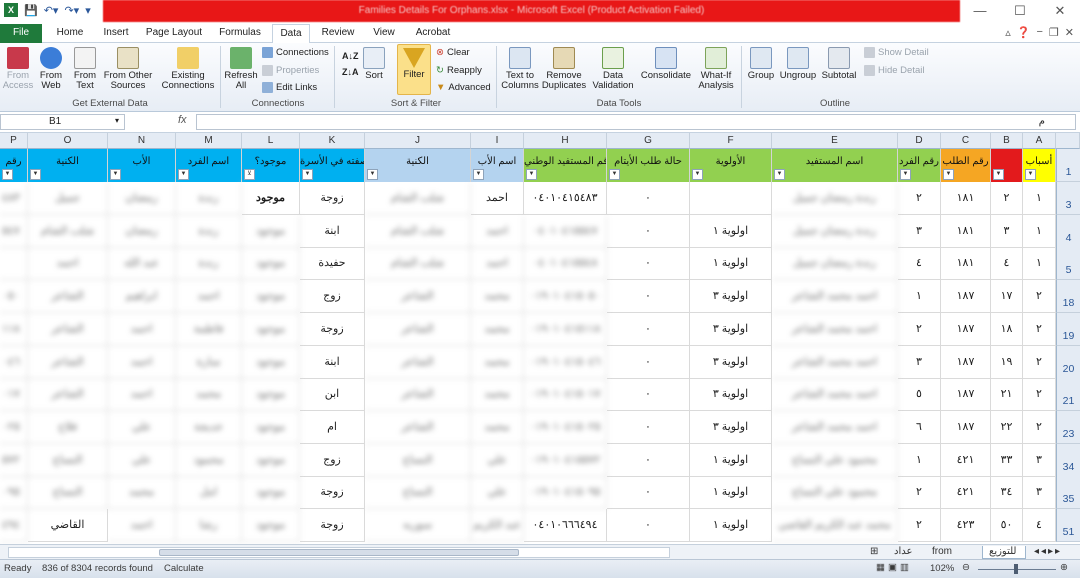 Image resolution: width=1080 pixels, height=578 pixels. I want to click on properties-button: Properties, so click(290, 70).